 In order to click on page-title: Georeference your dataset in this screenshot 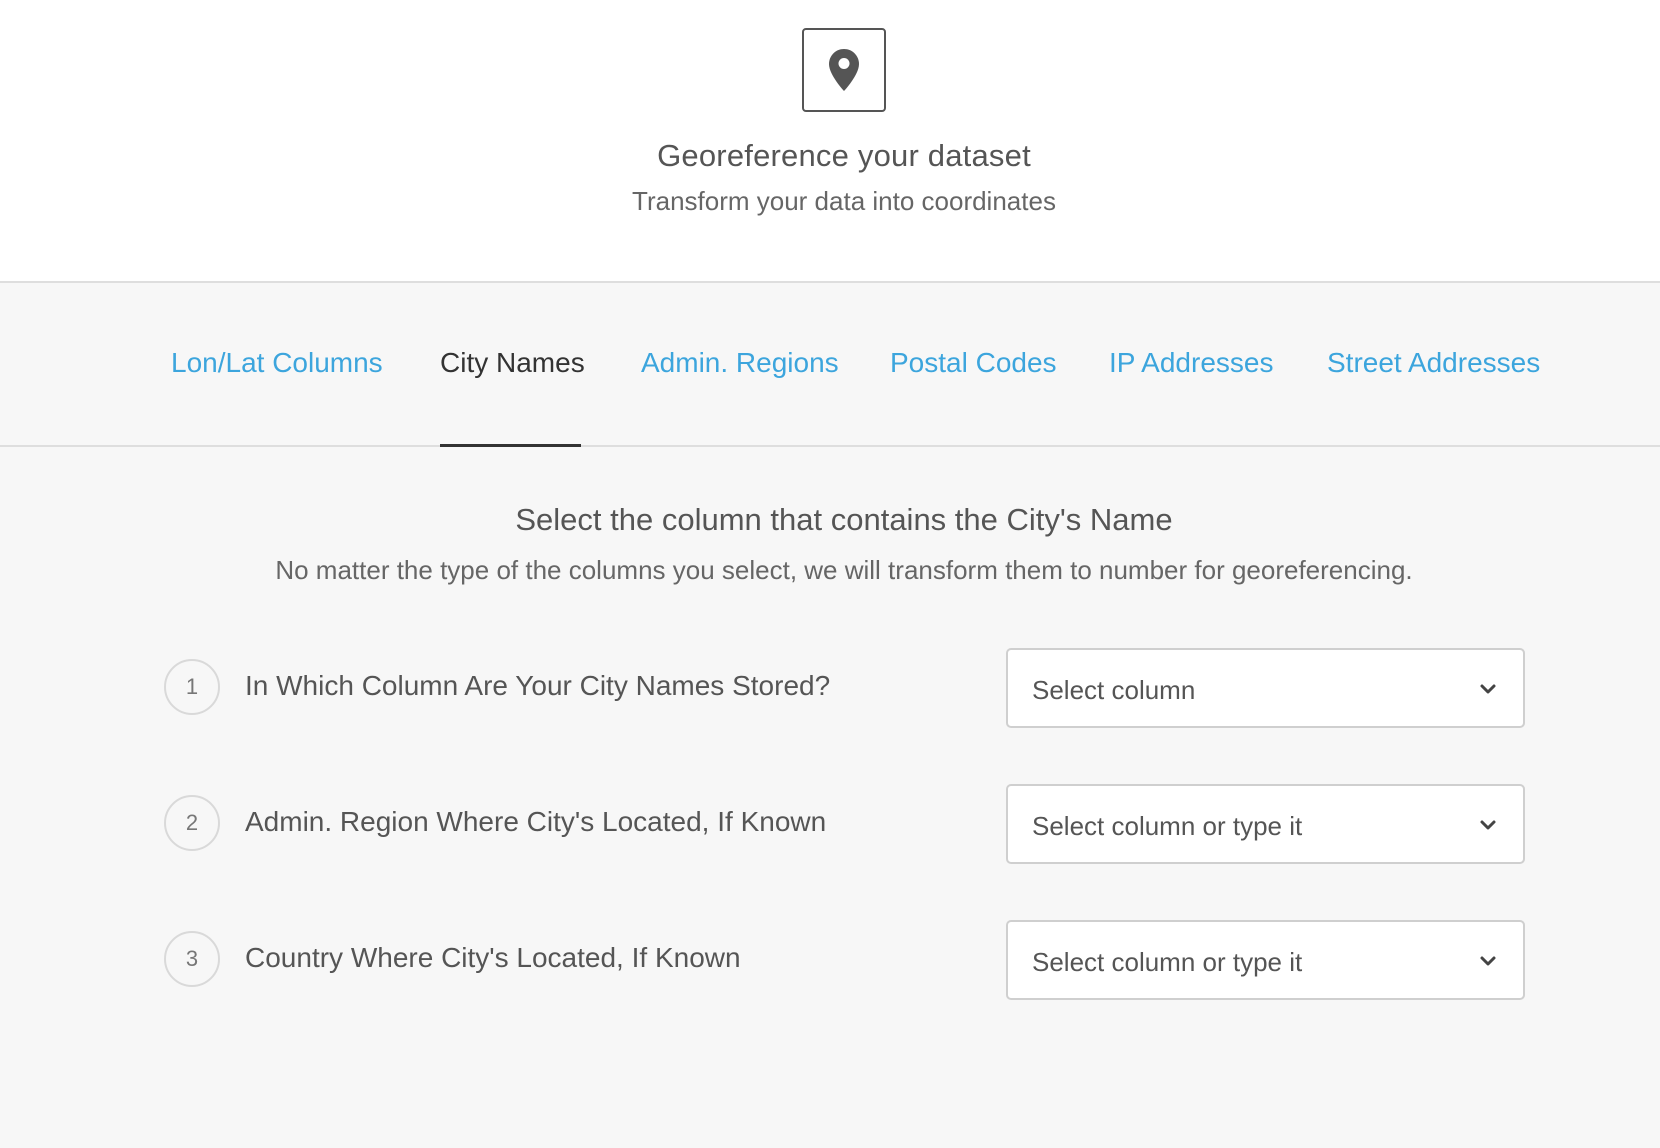, I will do `click(844, 155)`.